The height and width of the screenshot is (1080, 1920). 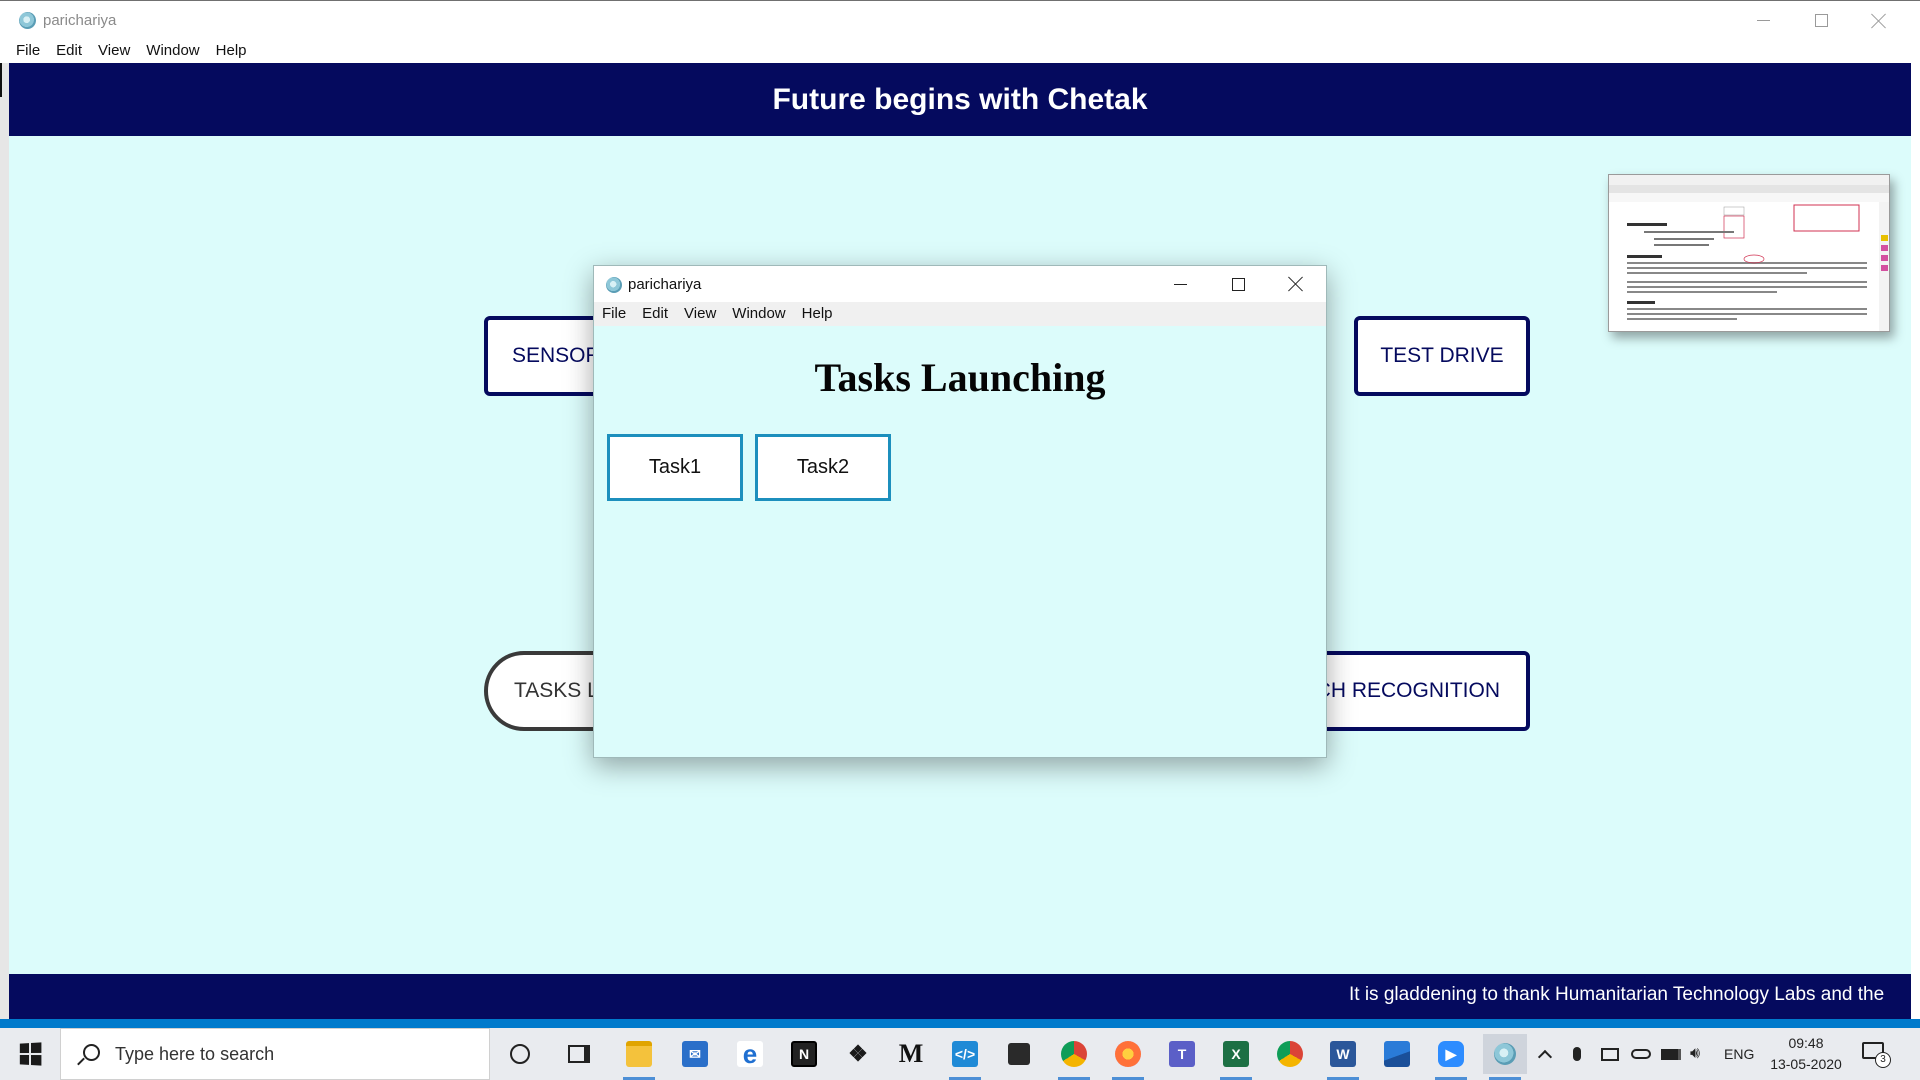 I want to click on menu-file: File, so click(x=32, y=51).